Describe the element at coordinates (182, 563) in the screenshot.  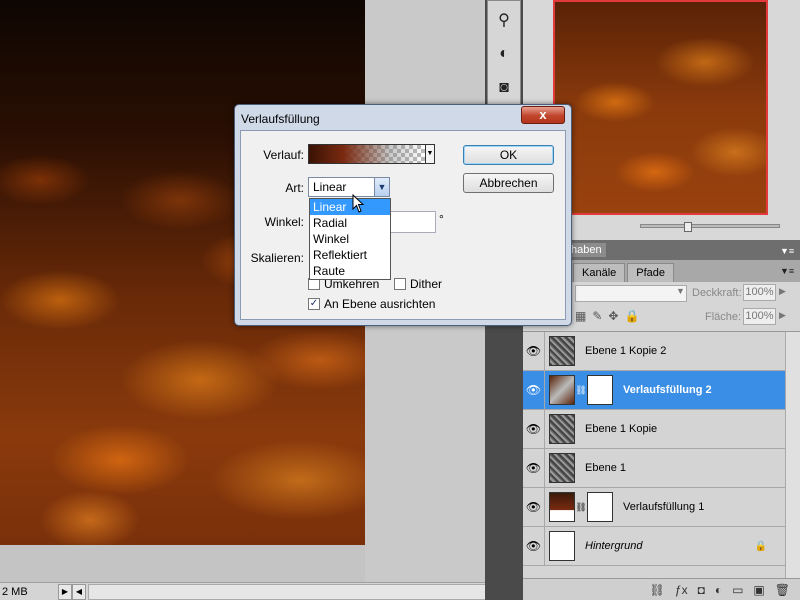
I see `canvas-bottom-area` at that location.